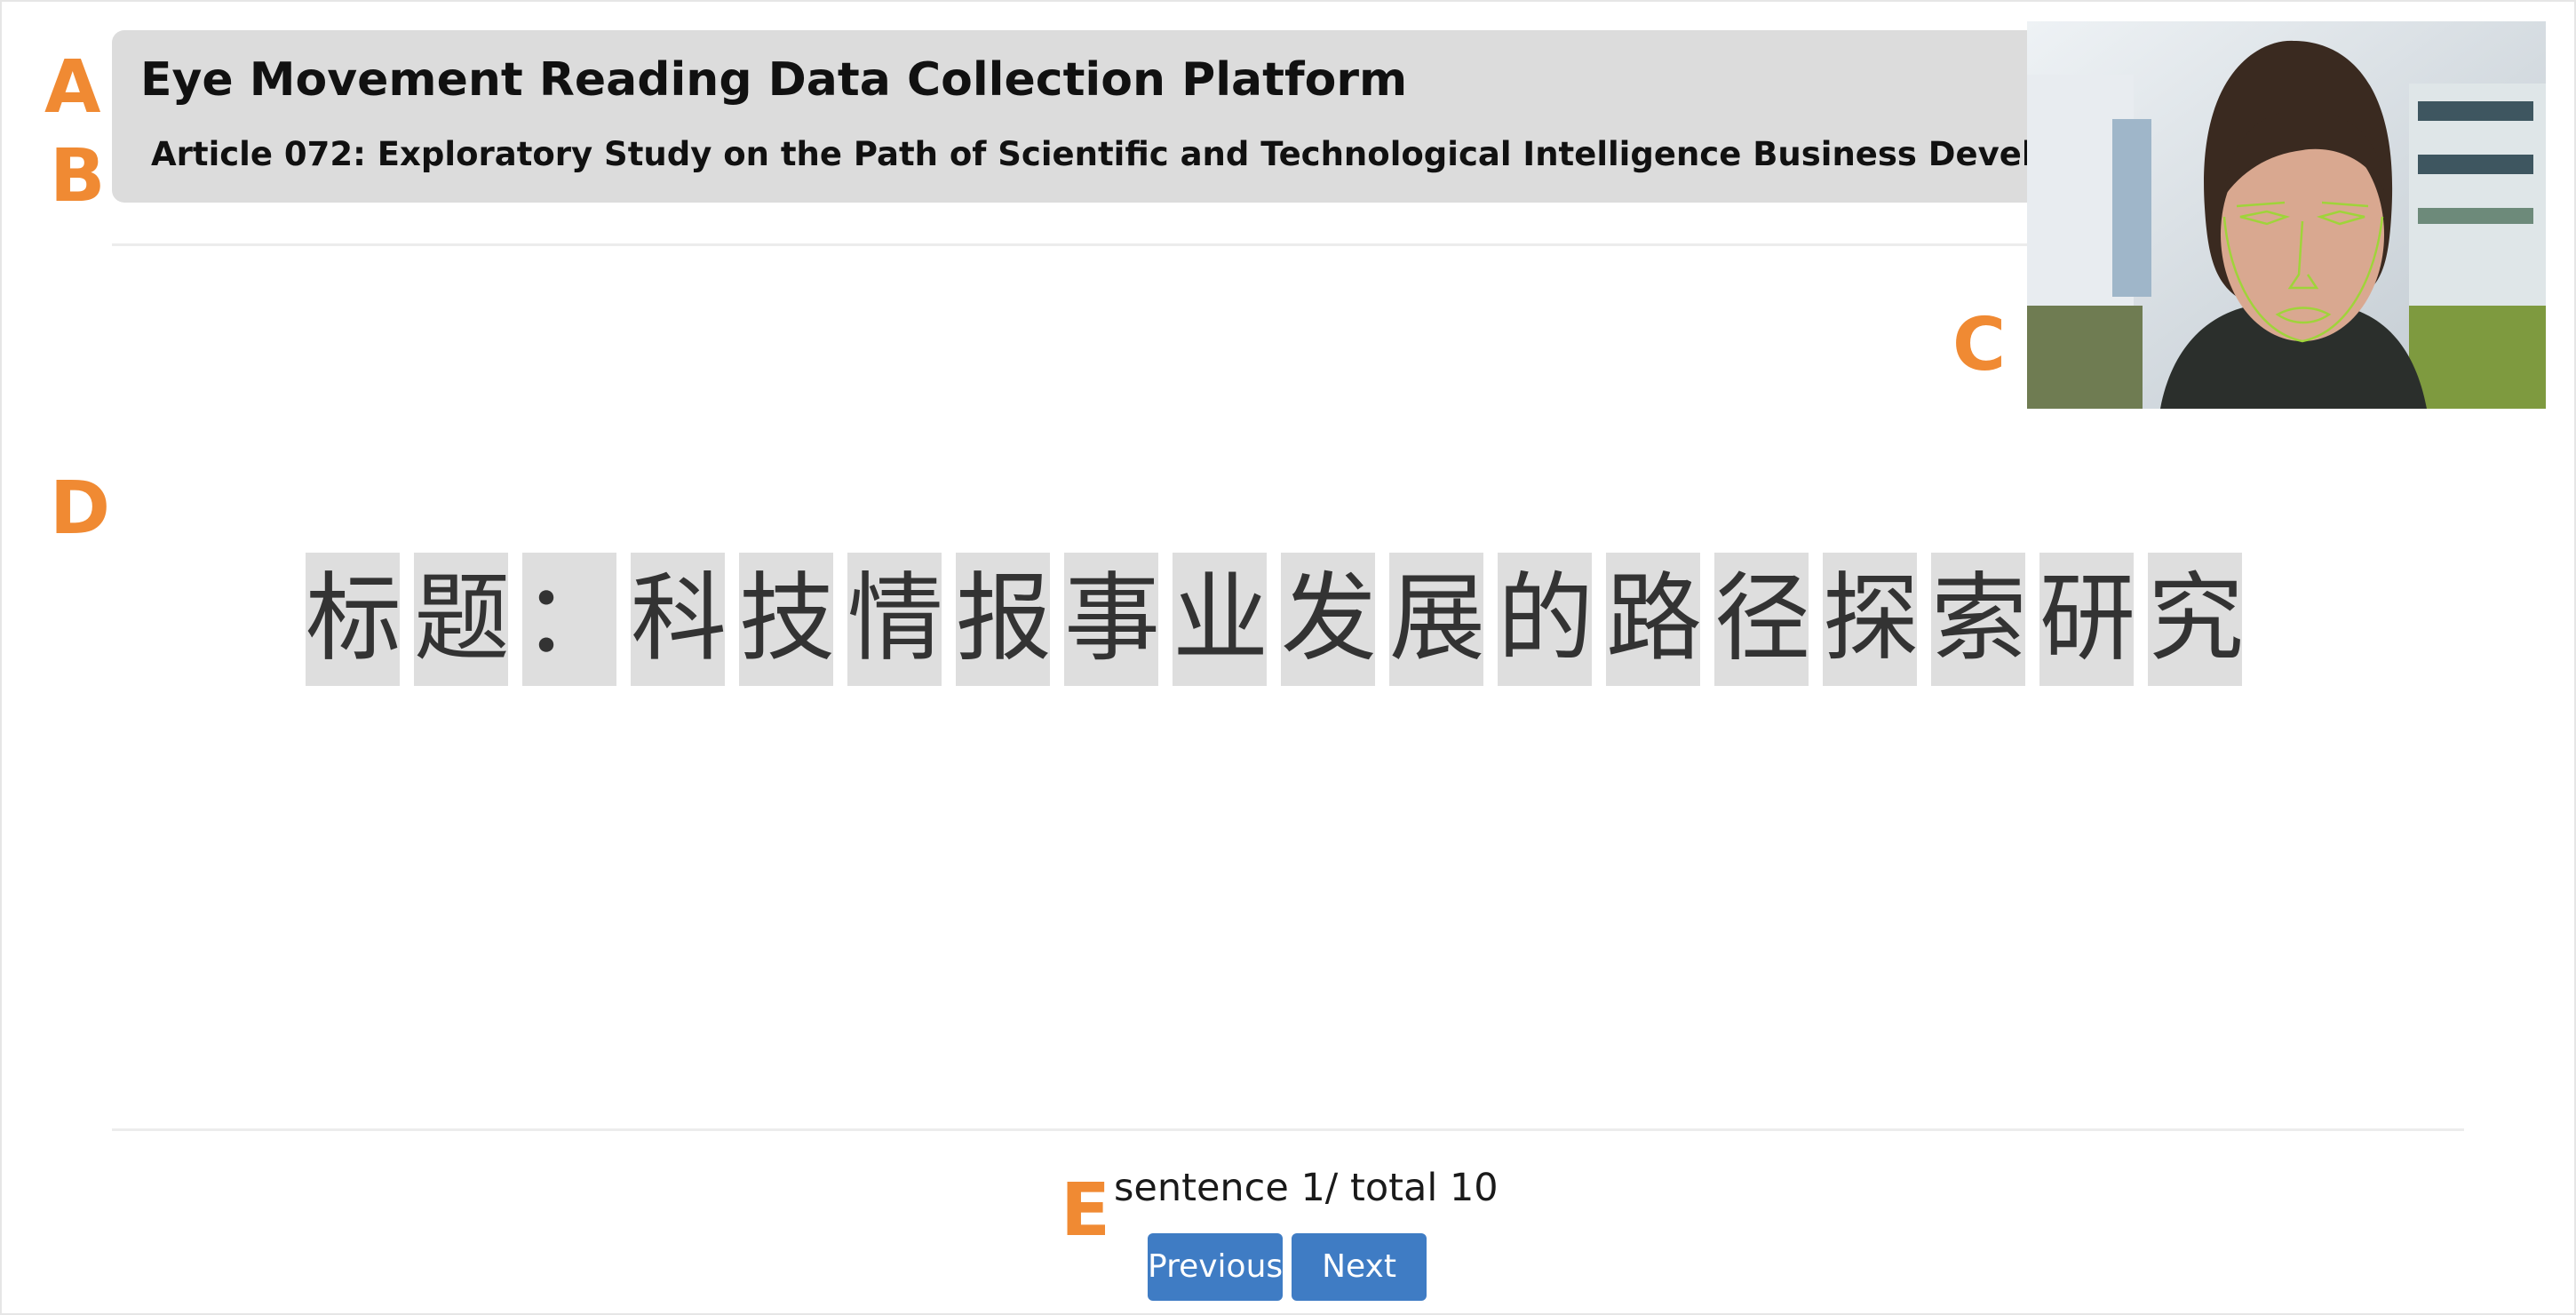 Image resolution: width=2576 pixels, height=1315 pixels. I want to click on sentence-char: 展, so click(1437, 619).